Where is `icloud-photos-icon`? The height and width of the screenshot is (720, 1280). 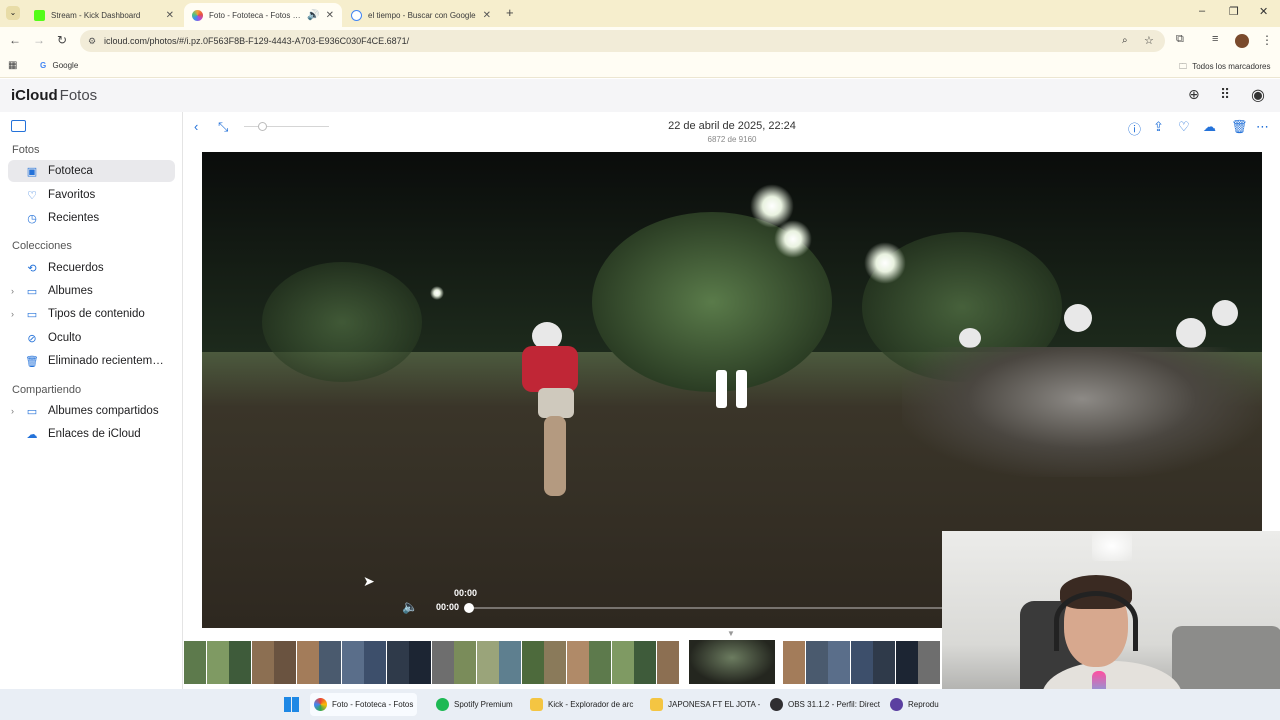
icloud-photos-icon is located at coordinates (197, 15).